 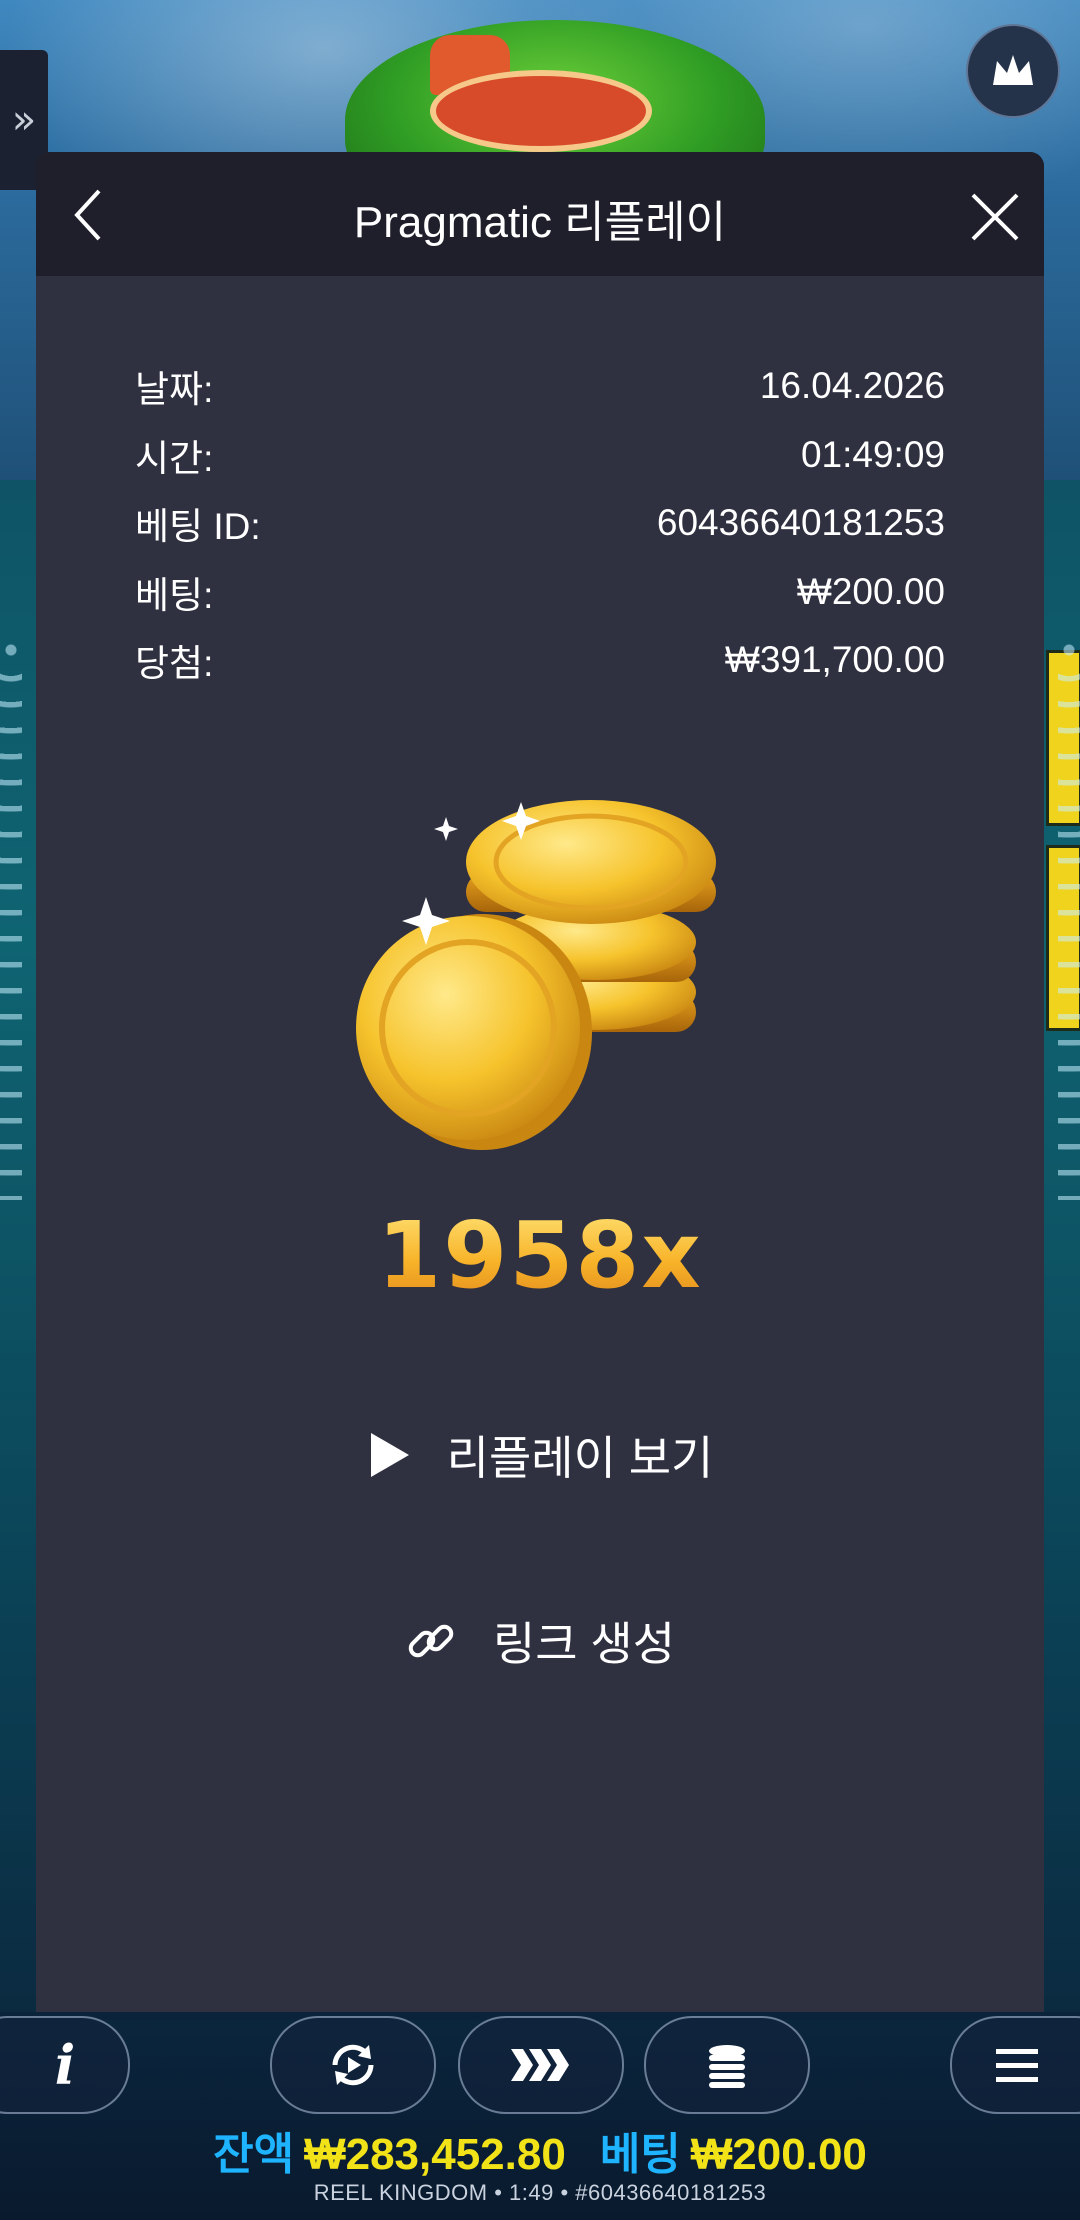 I want to click on bubbles-left, so click(x=11, y=920).